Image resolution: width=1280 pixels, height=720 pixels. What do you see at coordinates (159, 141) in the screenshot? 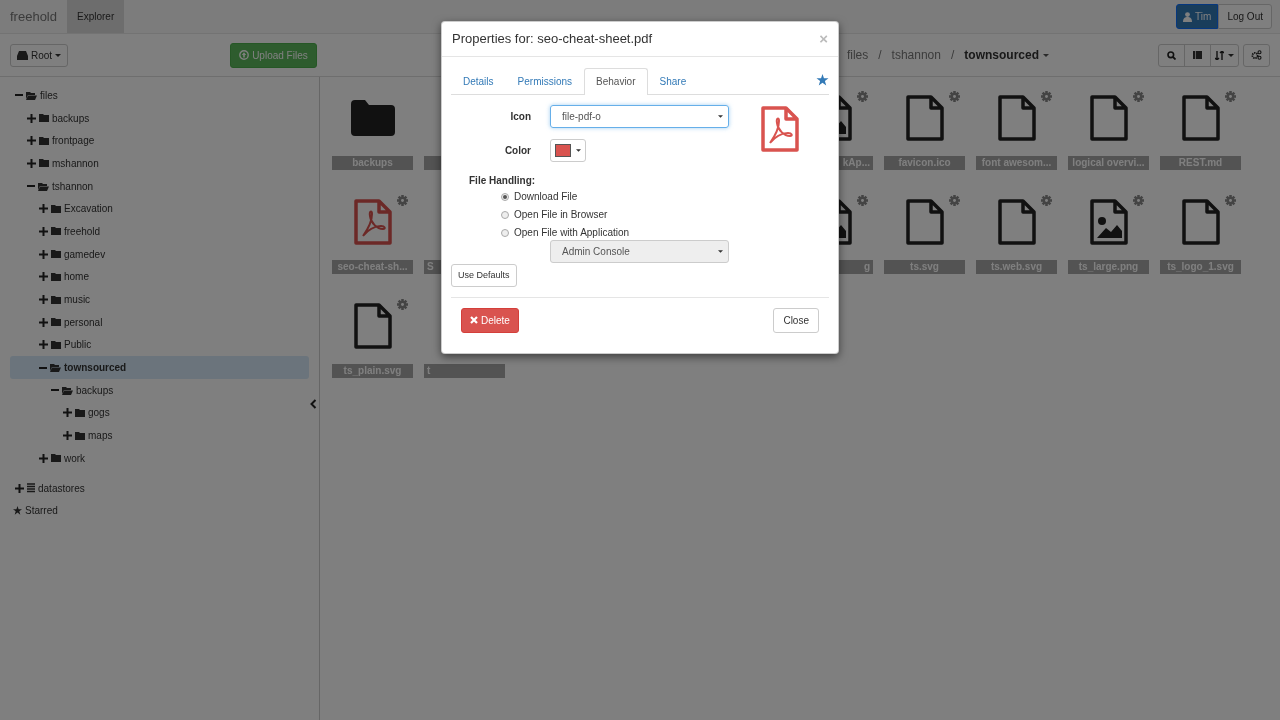
I see `tree-item: frontpage` at bounding box center [159, 141].